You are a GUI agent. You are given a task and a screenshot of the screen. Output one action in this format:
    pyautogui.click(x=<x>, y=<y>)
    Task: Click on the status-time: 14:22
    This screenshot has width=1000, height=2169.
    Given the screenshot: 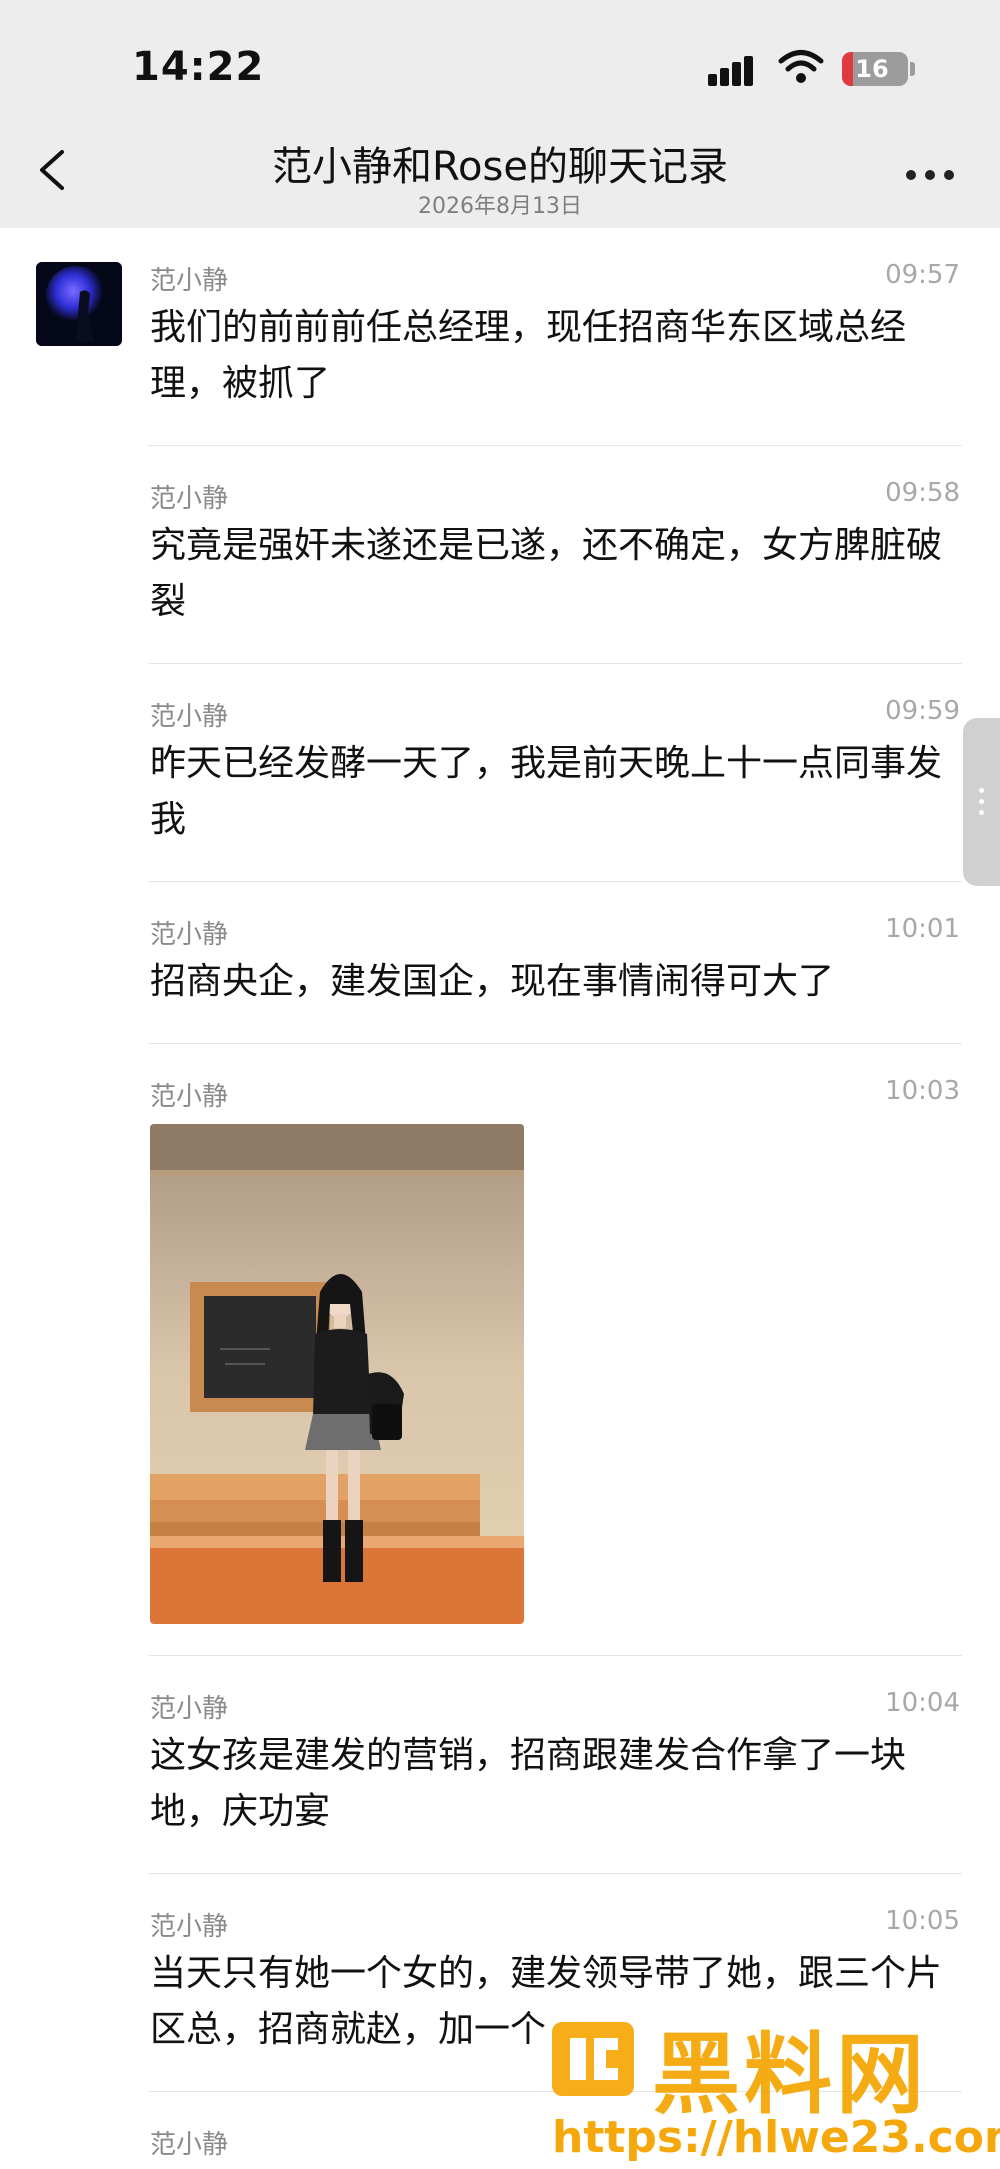 What is the action you would take?
    pyautogui.click(x=198, y=67)
    